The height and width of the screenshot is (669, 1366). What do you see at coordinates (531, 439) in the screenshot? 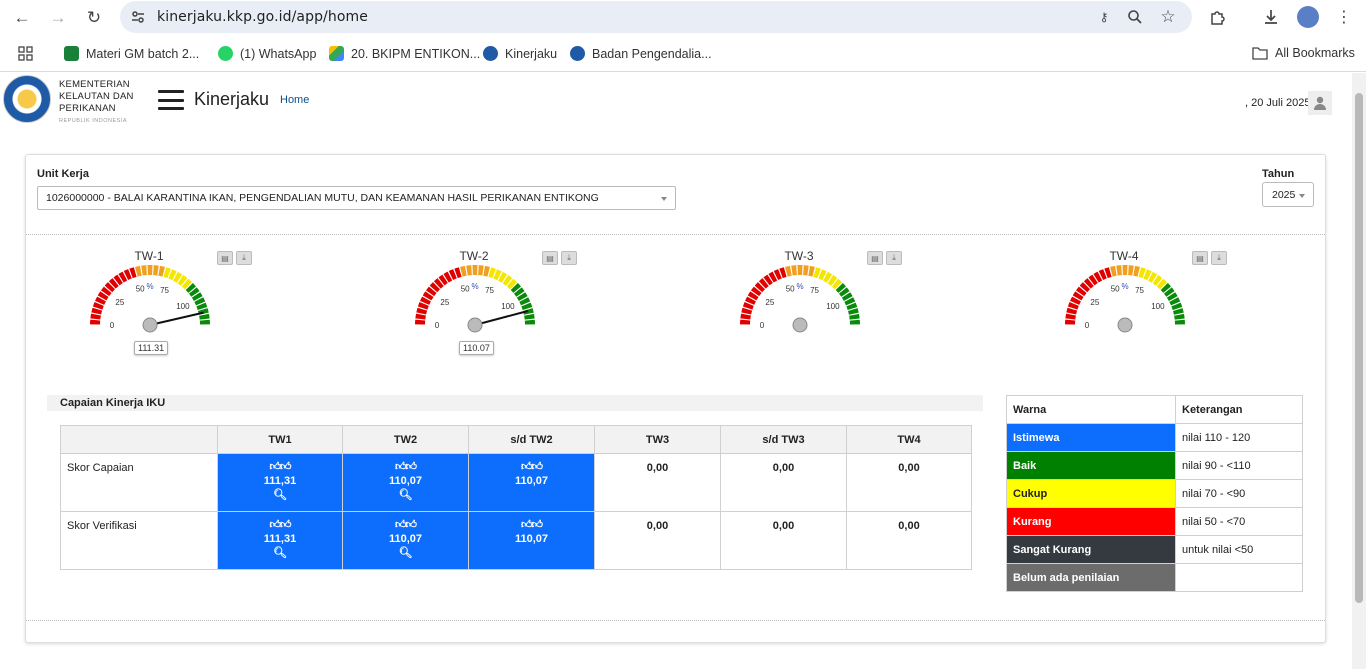
I see `column-header: s/d TW2` at bounding box center [531, 439].